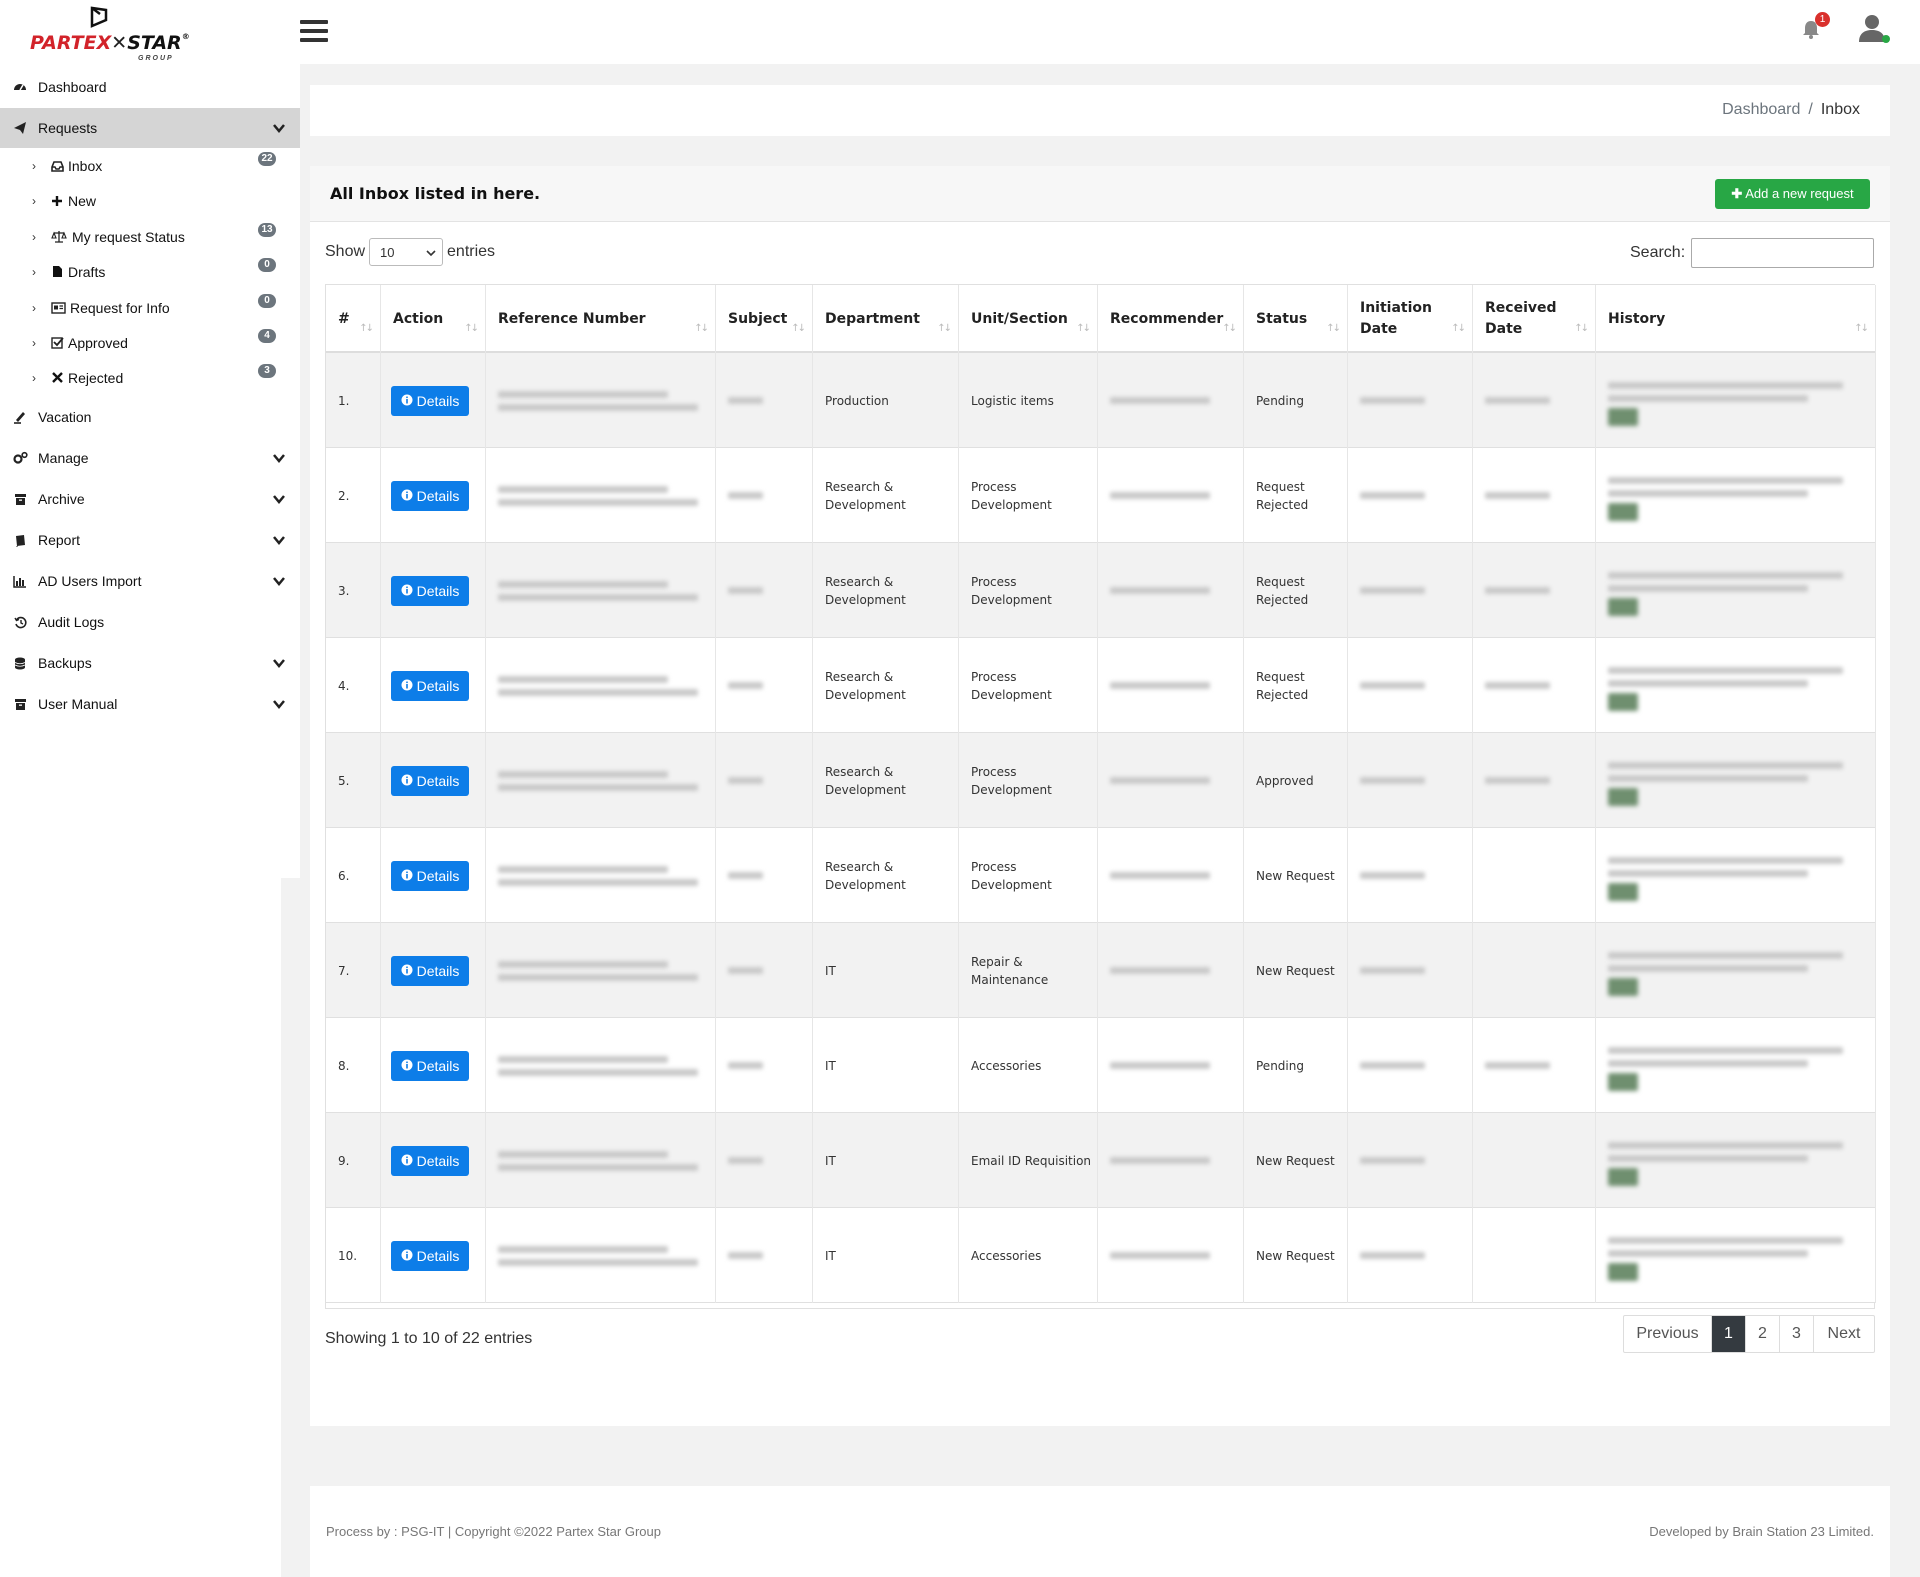 Image resolution: width=1920 pixels, height=1577 pixels. Describe the element at coordinates (150, 581) in the screenshot. I see `sidebar-item-ad-users-import: AD Users Import` at that location.